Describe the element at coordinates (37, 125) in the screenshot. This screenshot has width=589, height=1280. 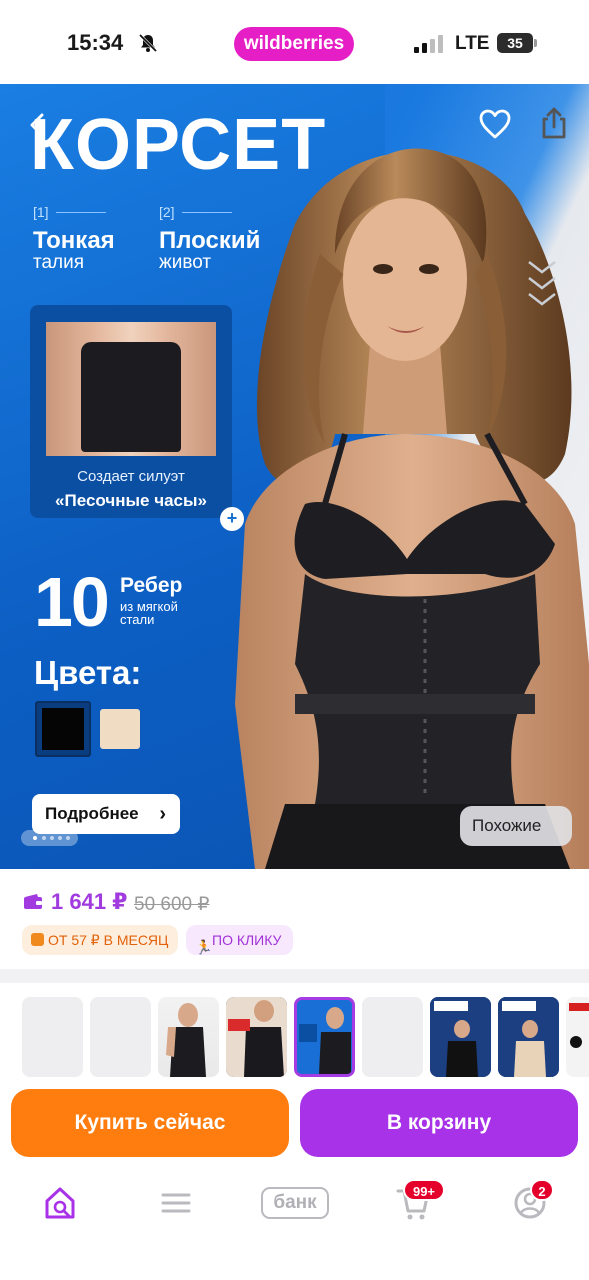
I see `back-arrow-icon` at that location.